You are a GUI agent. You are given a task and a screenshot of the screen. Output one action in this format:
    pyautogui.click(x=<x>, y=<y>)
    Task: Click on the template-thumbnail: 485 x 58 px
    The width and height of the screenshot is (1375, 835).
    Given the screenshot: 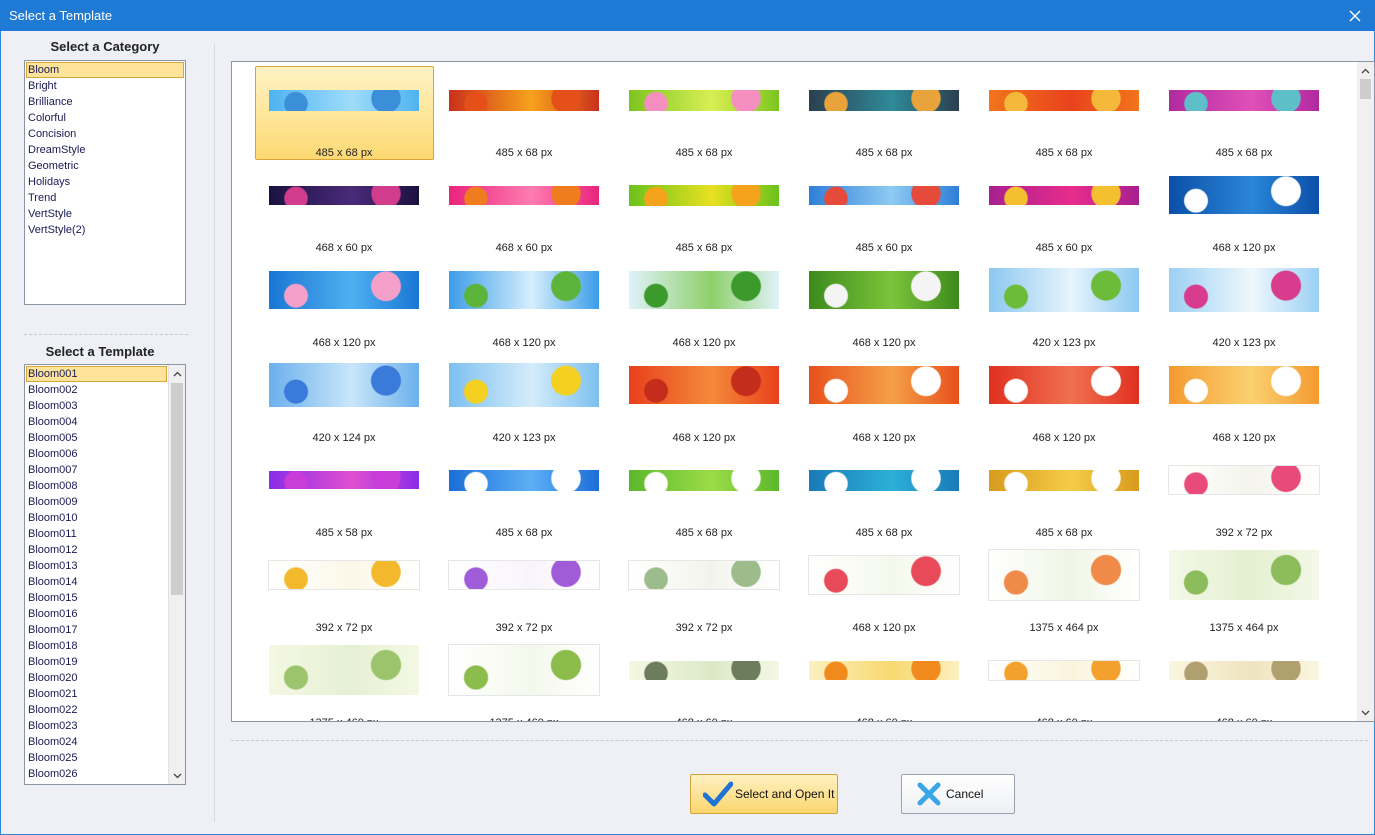 What is the action you would take?
    pyautogui.click(x=344, y=492)
    